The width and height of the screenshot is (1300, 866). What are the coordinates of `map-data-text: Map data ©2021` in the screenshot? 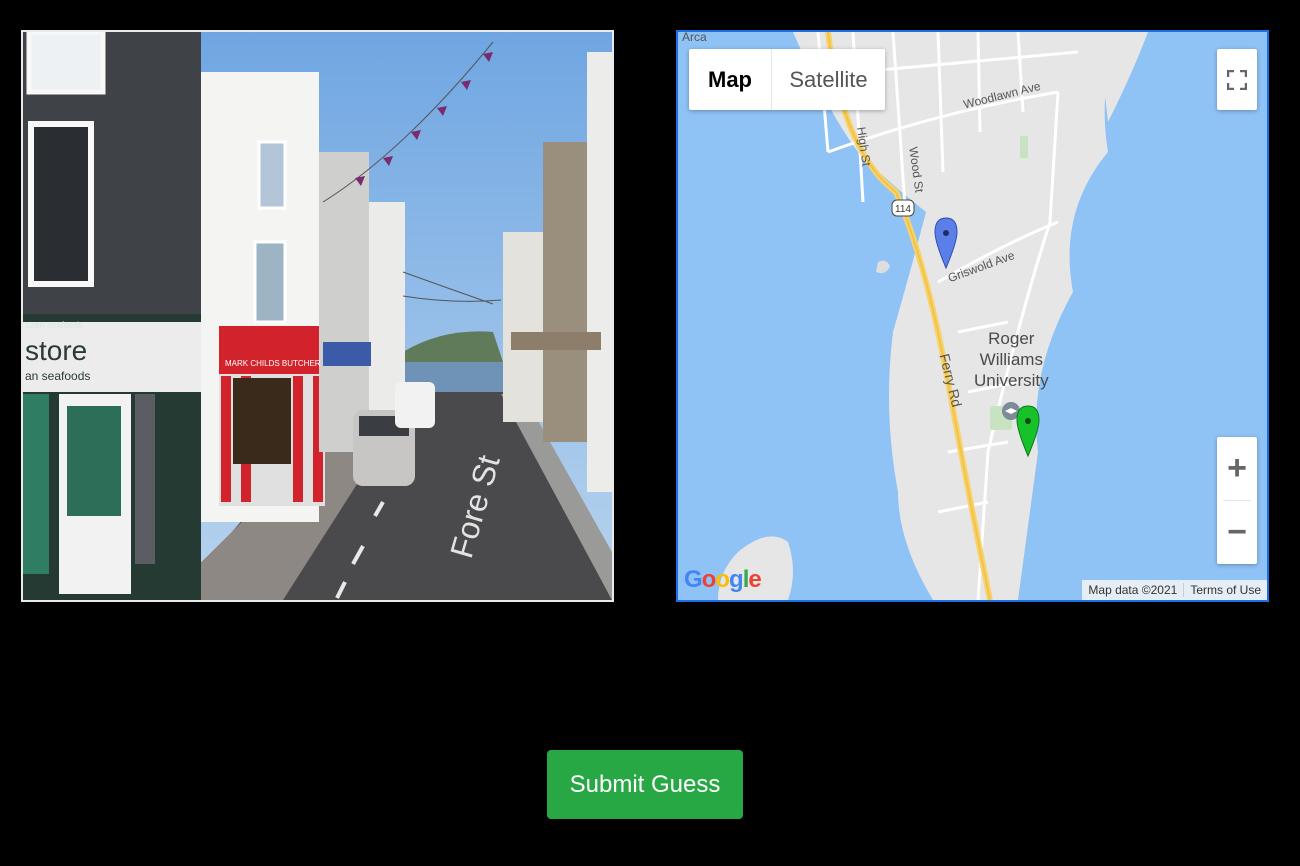 It's located at (1133, 590).